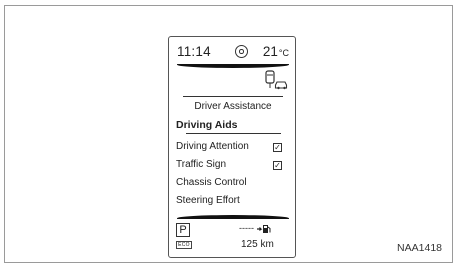 This screenshot has height=269, width=458. Describe the element at coordinates (206, 125) in the screenshot. I see `menu-item-driving-aids: Driving Aids` at that location.